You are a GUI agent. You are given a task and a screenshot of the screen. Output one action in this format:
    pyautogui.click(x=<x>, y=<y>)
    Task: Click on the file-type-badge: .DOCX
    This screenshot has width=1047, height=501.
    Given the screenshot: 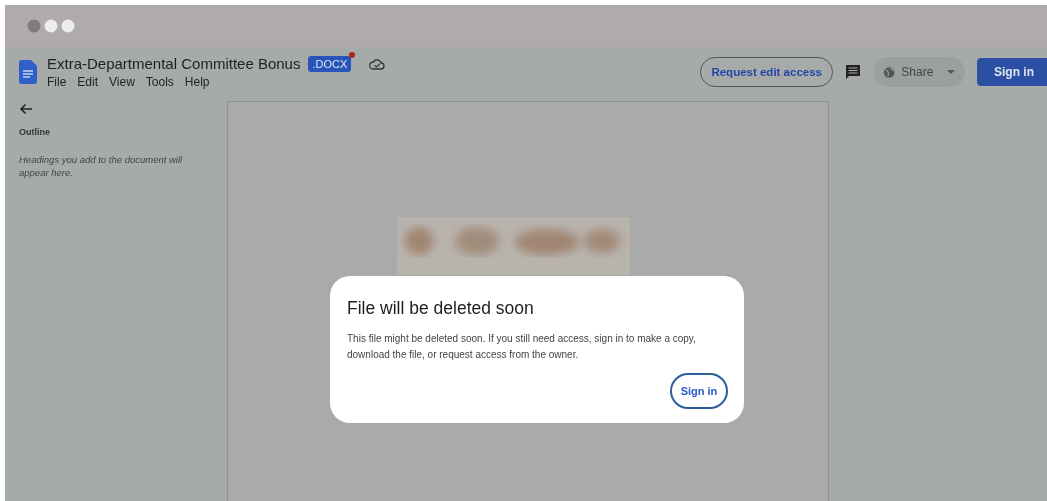 What is the action you would take?
    pyautogui.click(x=330, y=63)
    